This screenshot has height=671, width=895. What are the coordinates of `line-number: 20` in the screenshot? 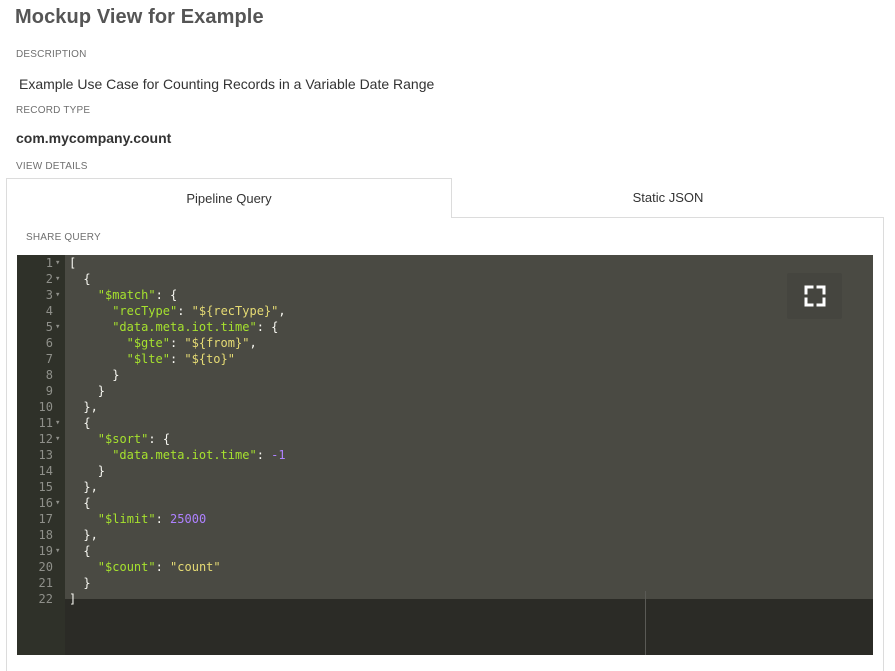 It's located at (45, 567).